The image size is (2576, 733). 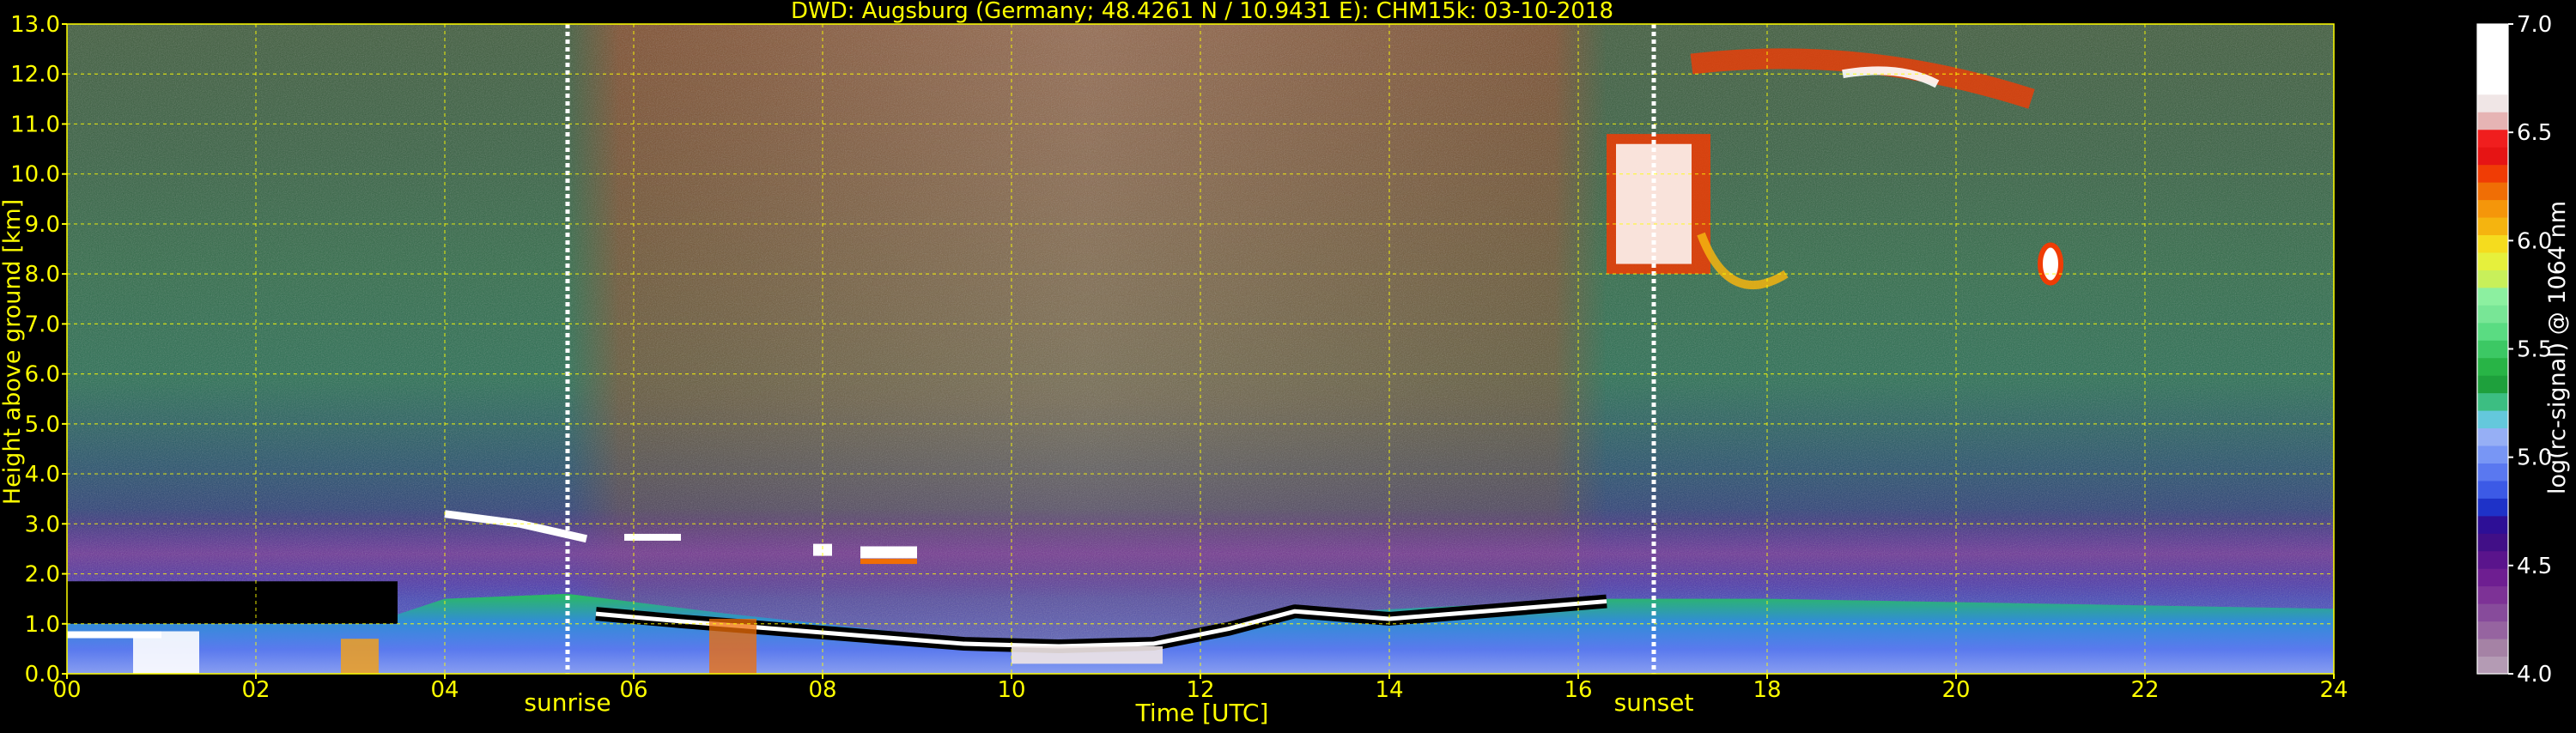 What do you see at coordinates (2535, 25) in the screenshot?
I see `colorbar-tick-label: 7.0` at bounding box center [2535, 25].